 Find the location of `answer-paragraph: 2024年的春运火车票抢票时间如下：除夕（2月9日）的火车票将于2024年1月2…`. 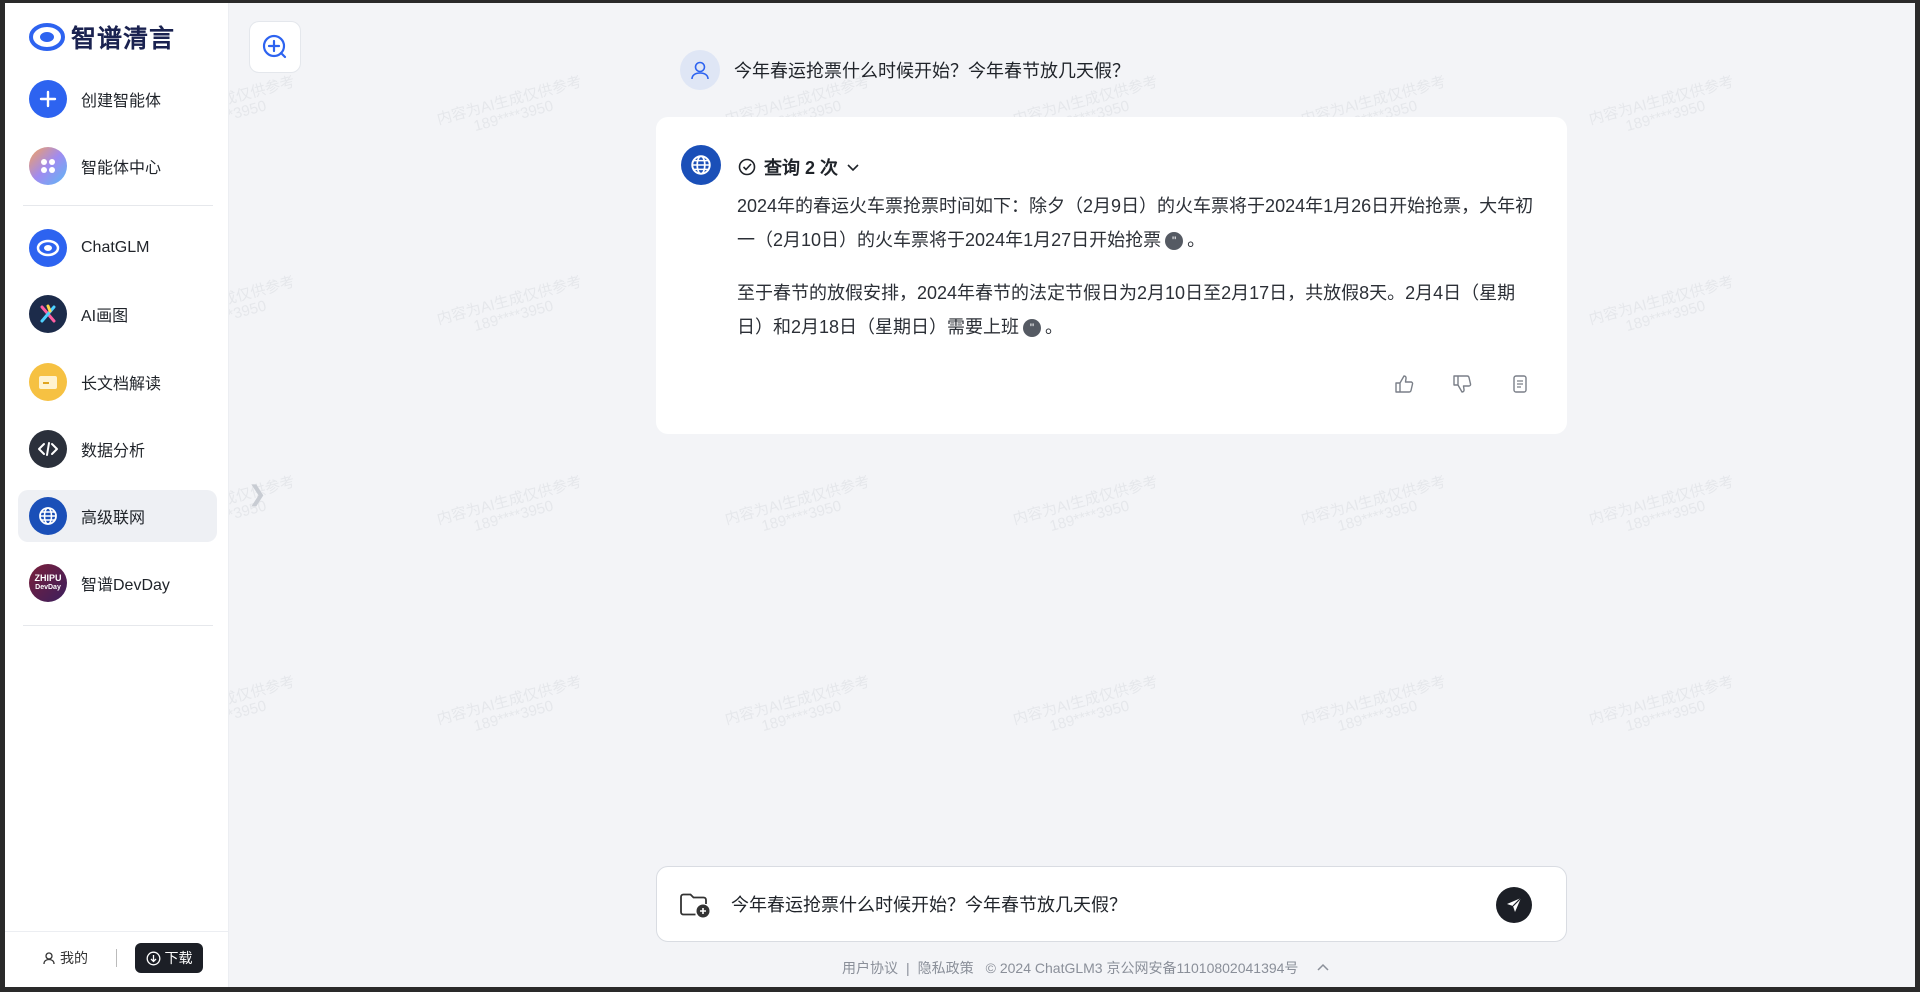

answer-paragraph: 2024年的春运火车票抢票时间如下：除夕（2月9日）的火车票将于2024年1月2… is located at coordinates (1135, 223).